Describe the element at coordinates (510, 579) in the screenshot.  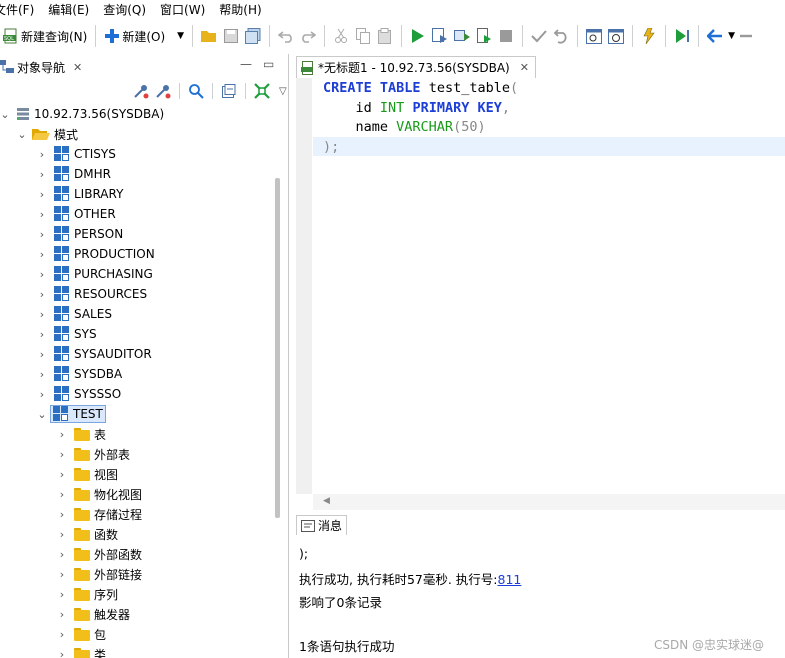
I see `exec-number-link: 811` at that location.